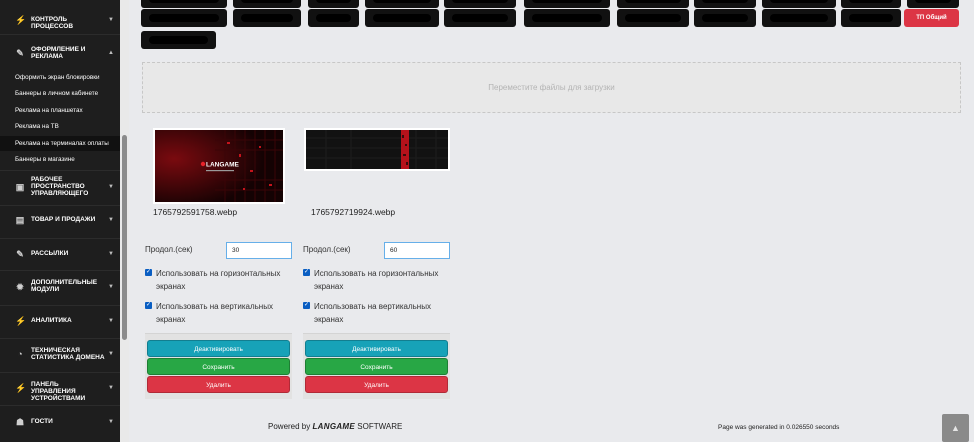  What do you see at coordinates (60, 93) in the screenshot?
I see `sidebar-subitem-cabinet-banners: Баннеры в личном кабинете` at bounding box center [60, 93].